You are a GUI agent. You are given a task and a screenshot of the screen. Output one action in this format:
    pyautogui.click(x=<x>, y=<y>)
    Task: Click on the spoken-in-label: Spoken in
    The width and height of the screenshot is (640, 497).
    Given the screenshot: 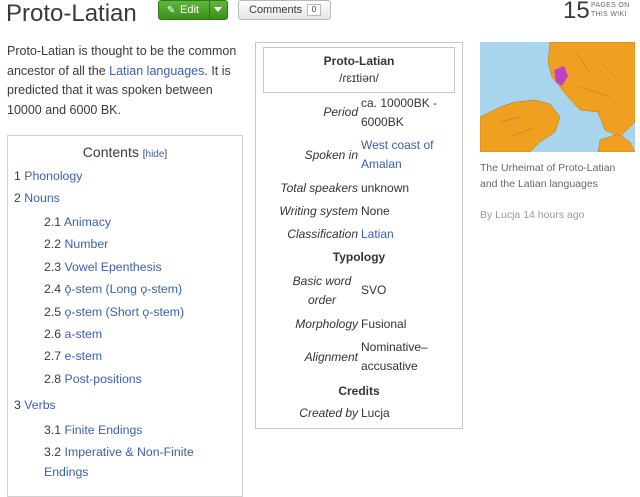 What is the action you would take?
    pyautogui.click(x=331, y=155)
    